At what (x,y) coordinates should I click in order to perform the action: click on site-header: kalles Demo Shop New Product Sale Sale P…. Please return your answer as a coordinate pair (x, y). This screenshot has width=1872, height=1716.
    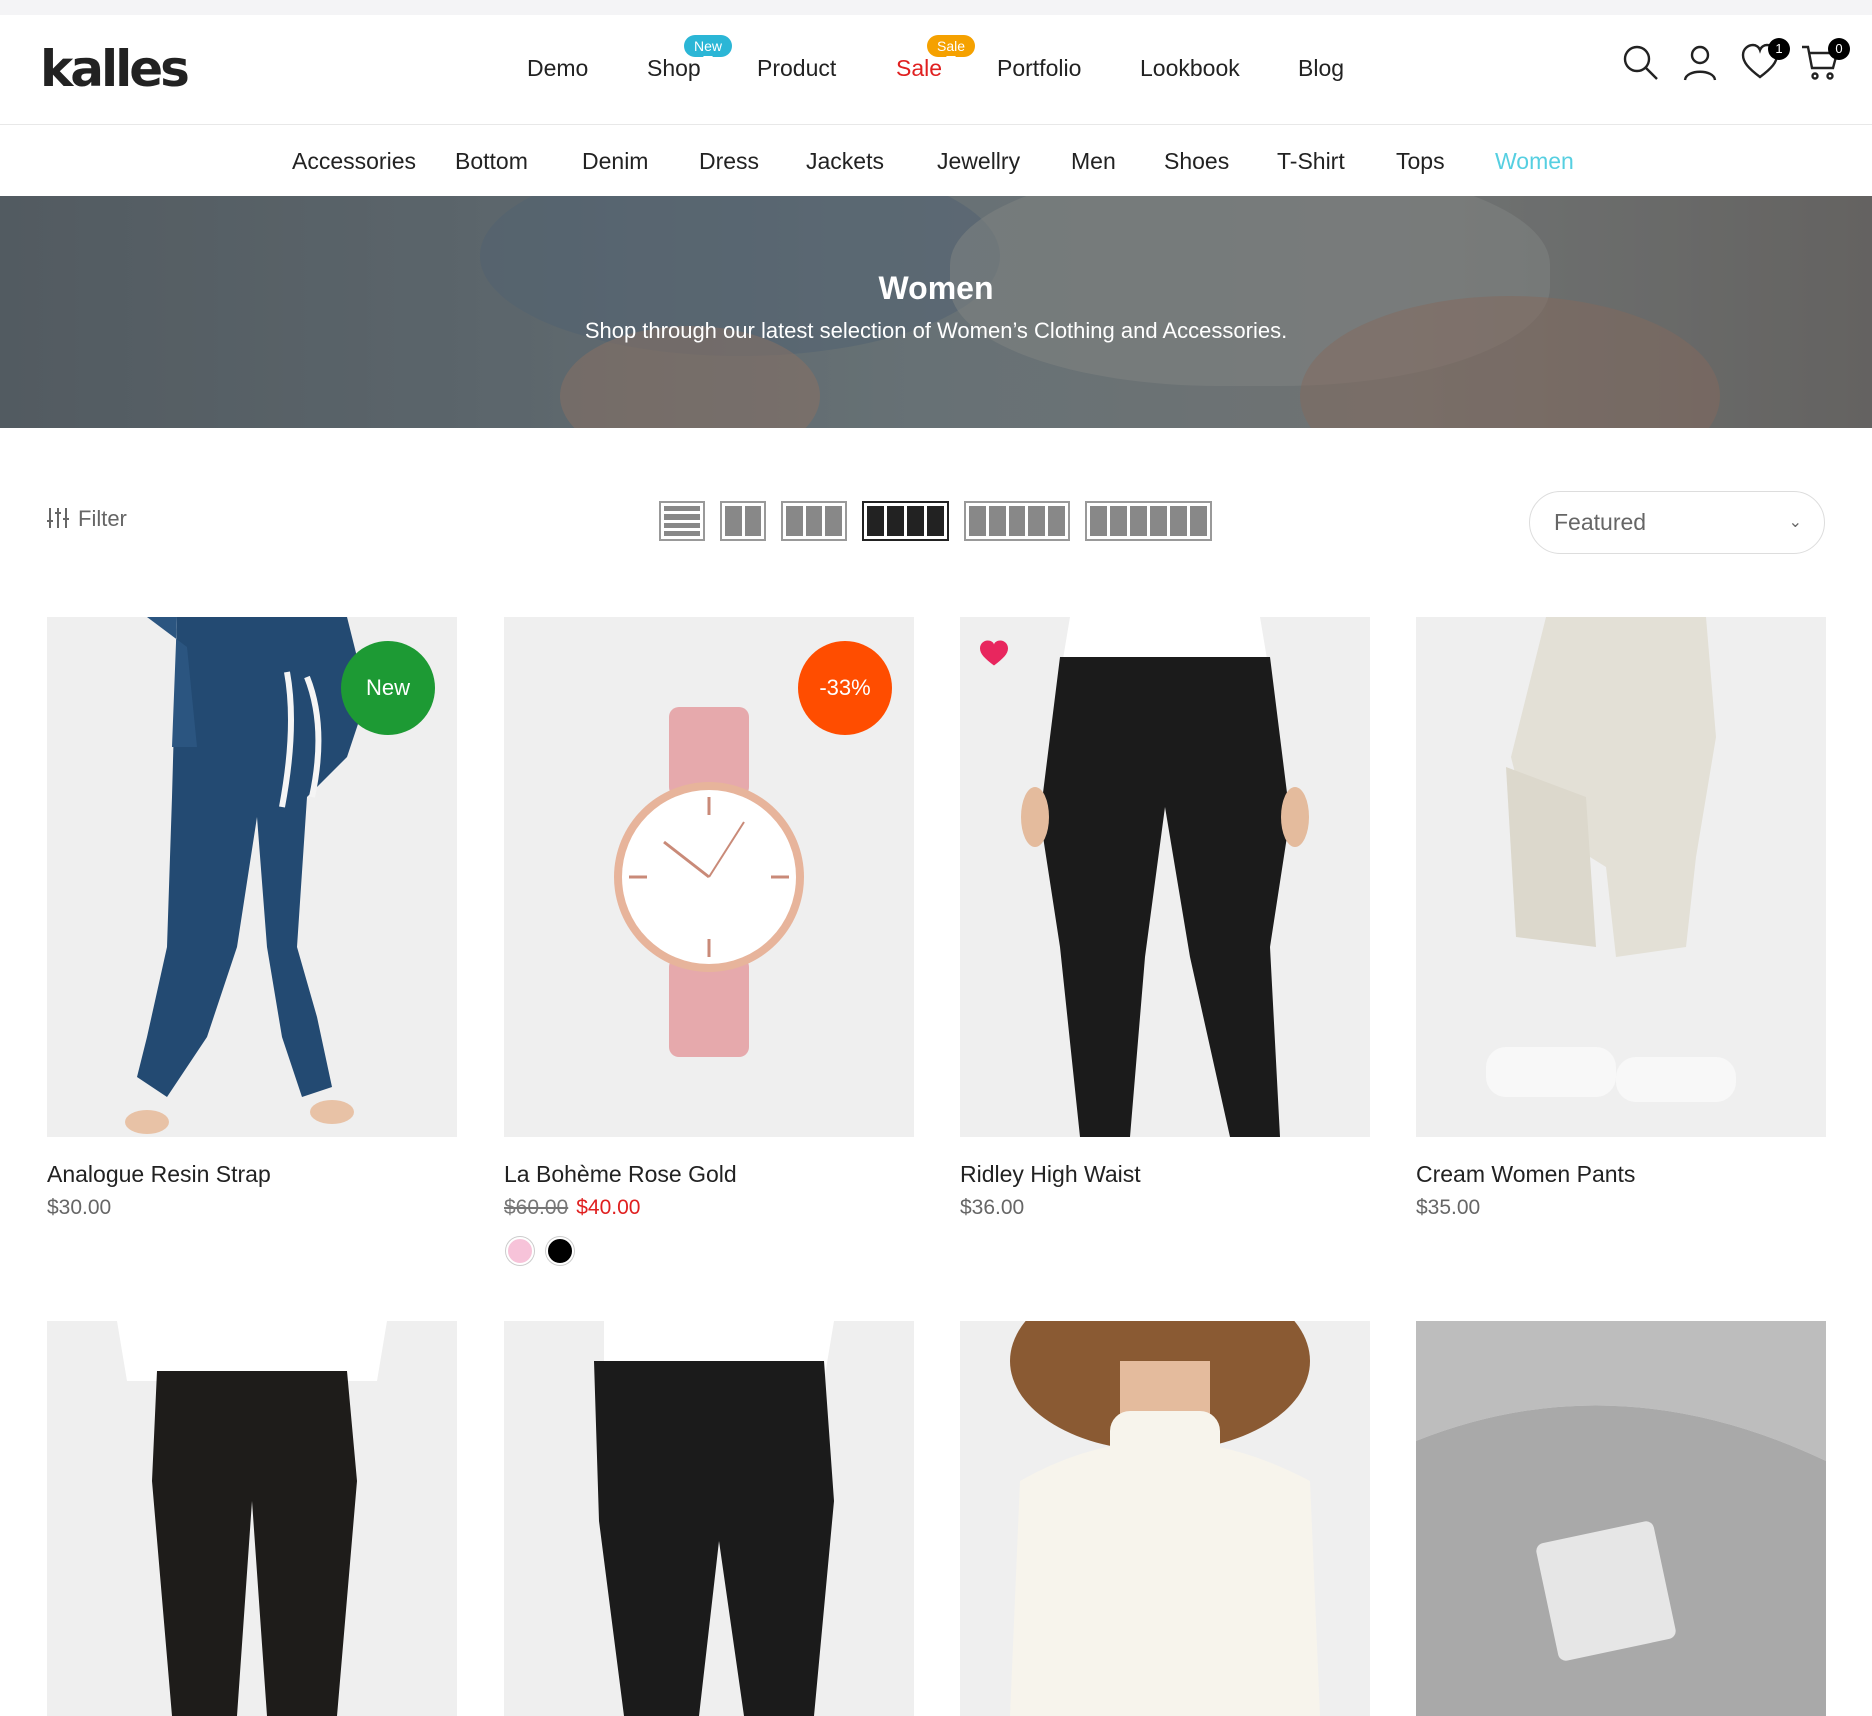
    Looking at the image, I should click on (936, 70).